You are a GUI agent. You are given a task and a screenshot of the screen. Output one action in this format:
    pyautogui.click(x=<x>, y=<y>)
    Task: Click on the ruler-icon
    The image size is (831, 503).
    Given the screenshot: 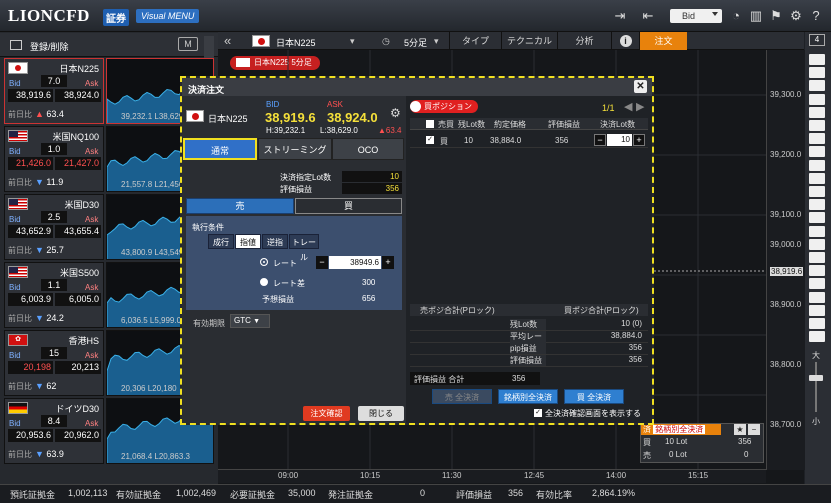 What is the action you would take?
    pyautogui.click(x=817, y=297)
    